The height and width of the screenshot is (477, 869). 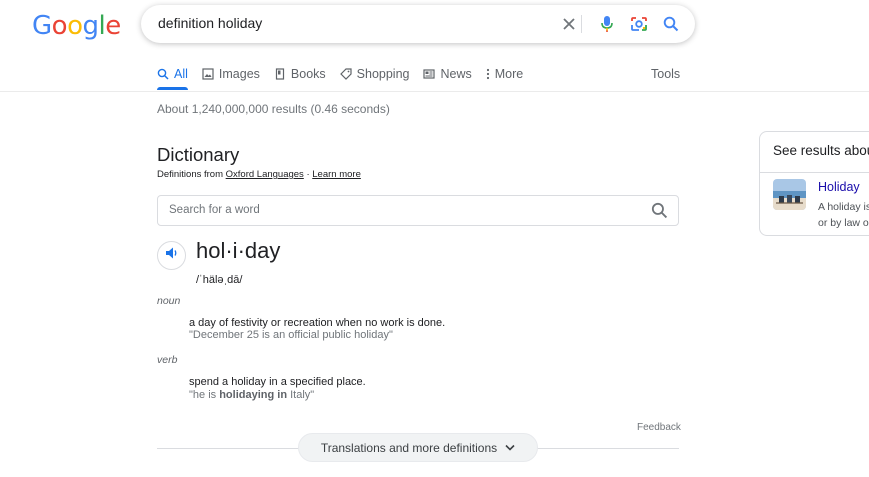 I want to click on part-of-speech: verb, so click(x=167, y=360).